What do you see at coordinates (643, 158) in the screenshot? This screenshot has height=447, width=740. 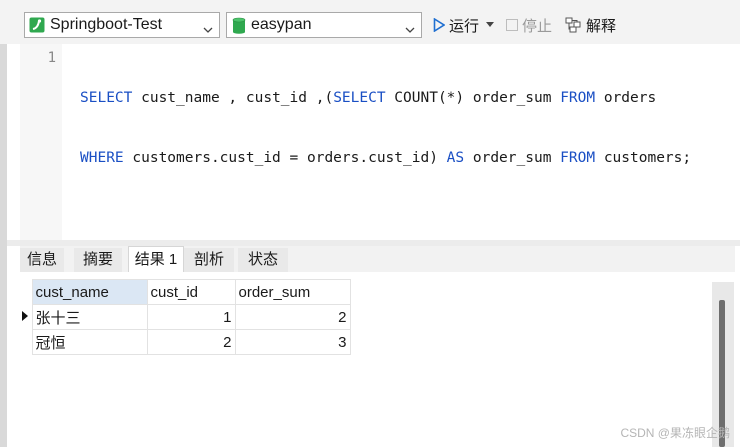 I see `sql-text: customers;` at bounding box center [643, 158].